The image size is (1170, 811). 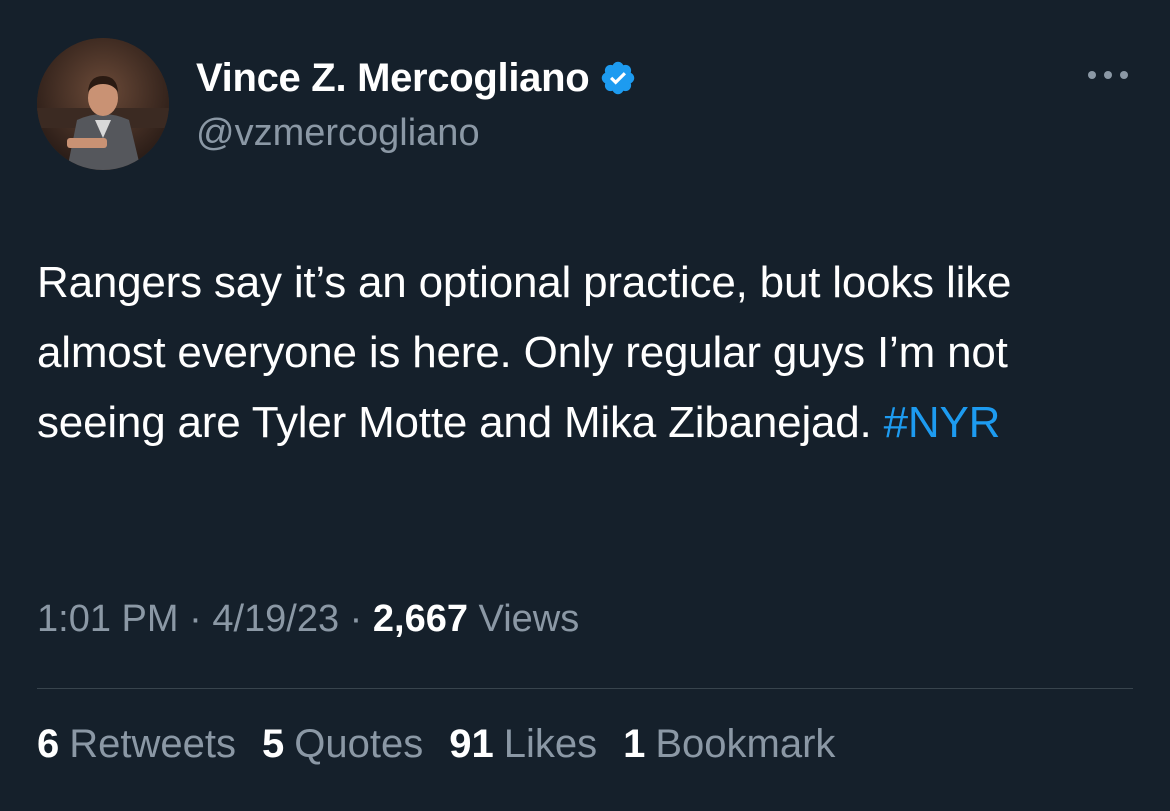 What do you see at coordinates (745, 744) in the screenshot?
I see `bookmarks-label: Bookmark` at bounding box center [745, 744].